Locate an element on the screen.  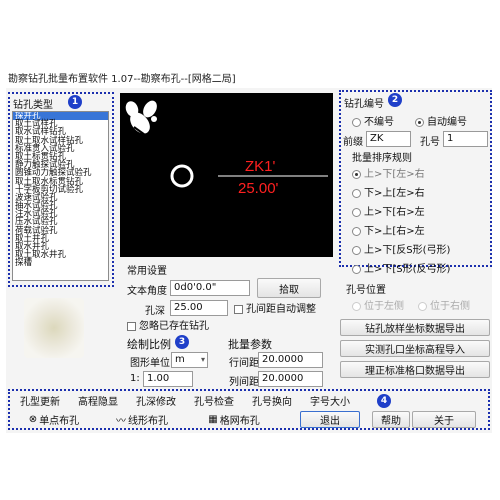
col-spacing-label: 列间距 is located at coordinates (244, 382).